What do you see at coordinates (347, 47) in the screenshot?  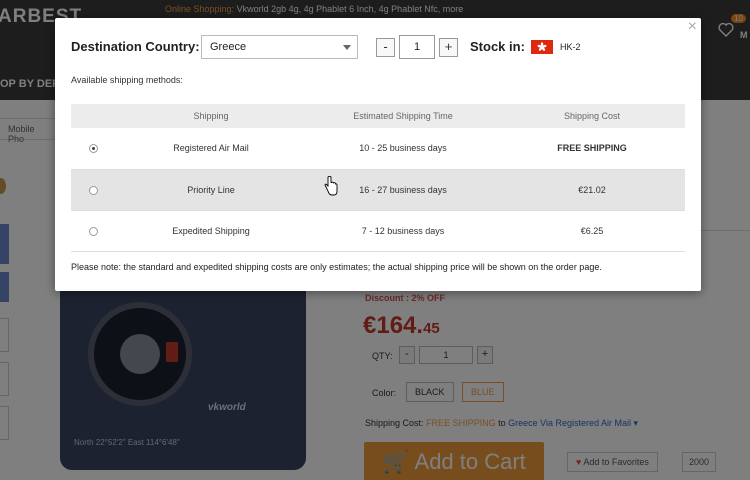 I see `chevron-down-icon` at bounding box center [347, 47].